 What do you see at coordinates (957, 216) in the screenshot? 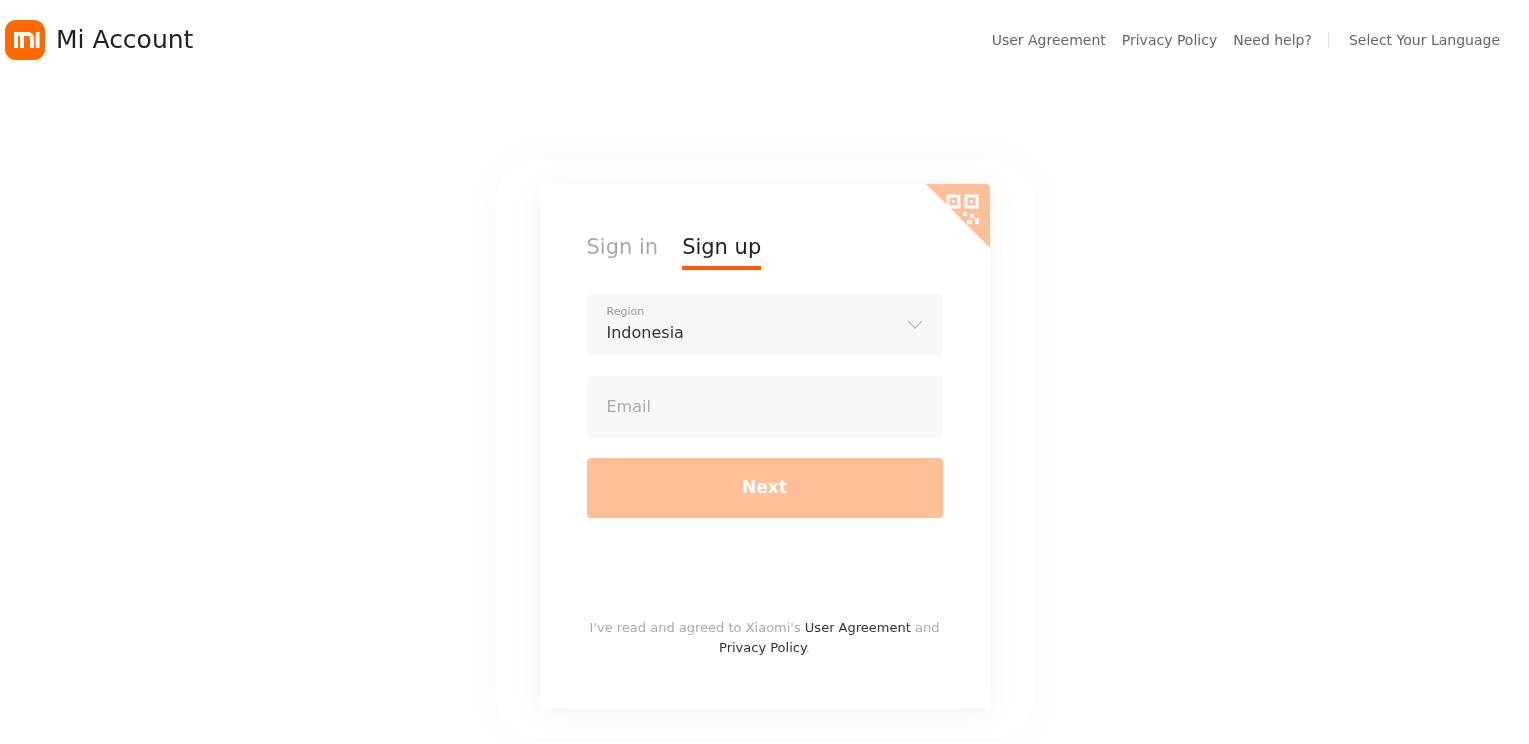
I see `qr-code-icon` at bounding box center [957, 216].